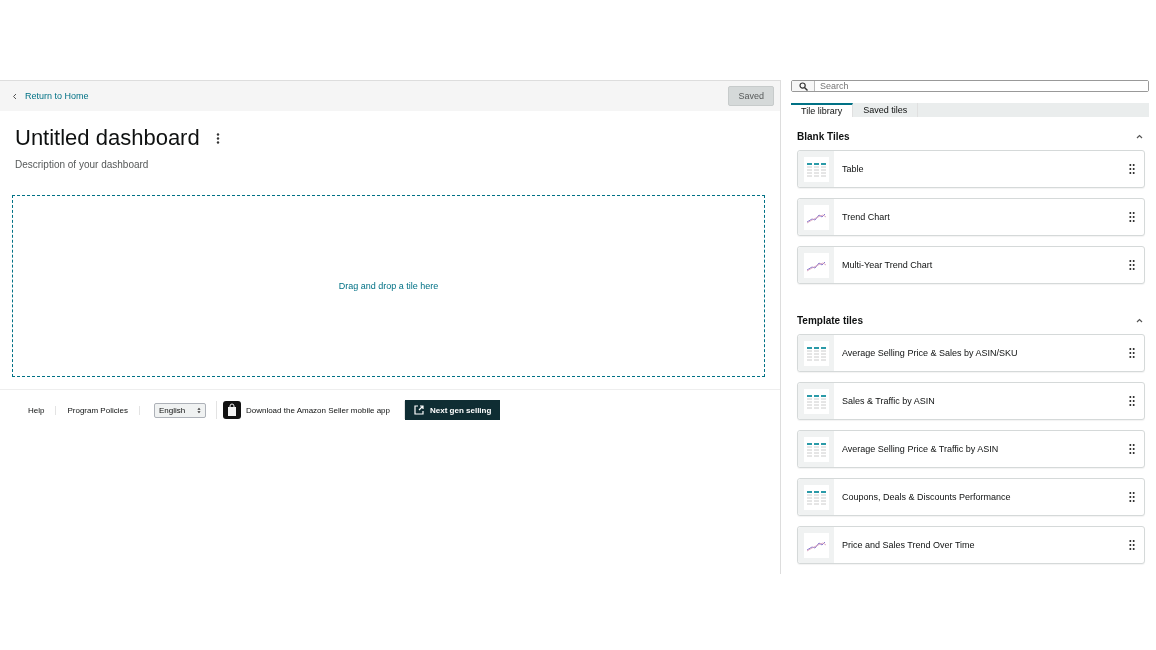 The image size is (1156, 650). I want to click on tile-label: Average Selling Price & Sales by ASIN/SKU, so click(930, 353).